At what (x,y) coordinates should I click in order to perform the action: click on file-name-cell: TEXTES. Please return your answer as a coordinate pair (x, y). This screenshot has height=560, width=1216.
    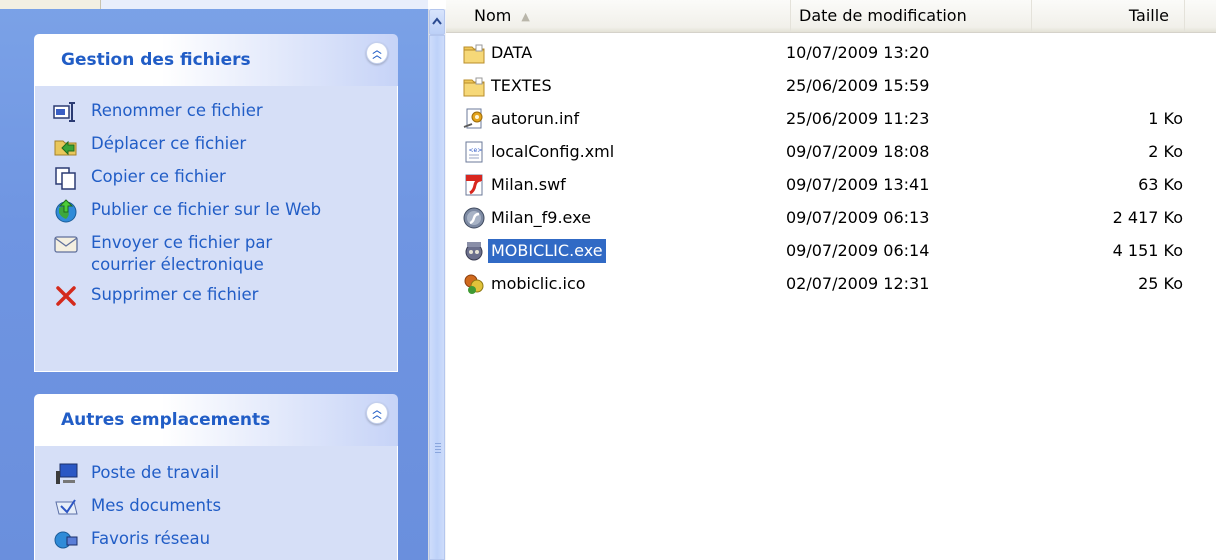
    Looking at the image, I should click on (508, 86).